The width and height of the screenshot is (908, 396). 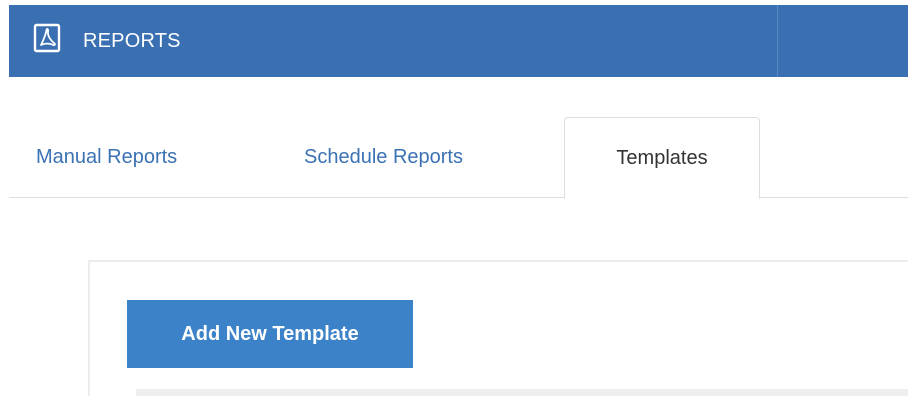 What do you see at coordinates (777, 41) in the screenshot?
I see `header-divider` at bounding box center [777, 41].